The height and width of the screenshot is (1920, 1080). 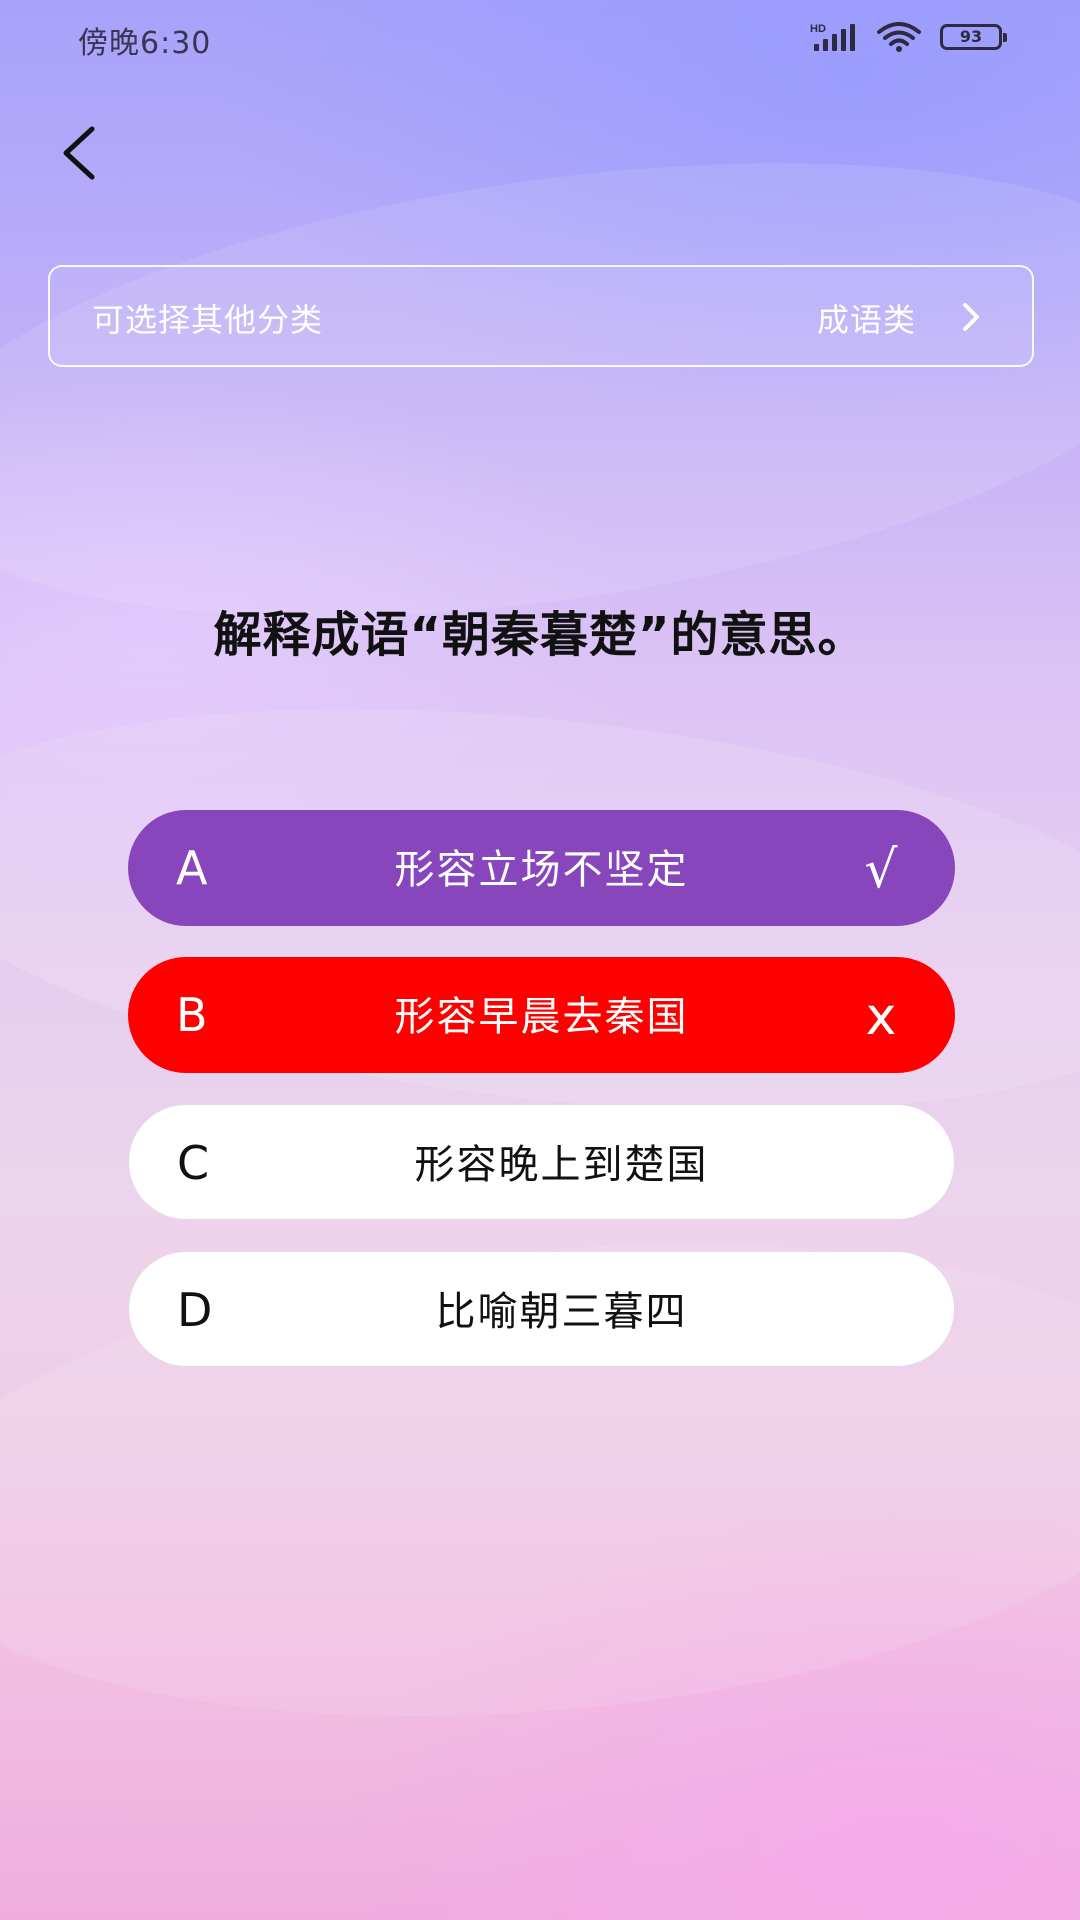 I want to click on signal-icon: HD, so click(x=832, y=37).